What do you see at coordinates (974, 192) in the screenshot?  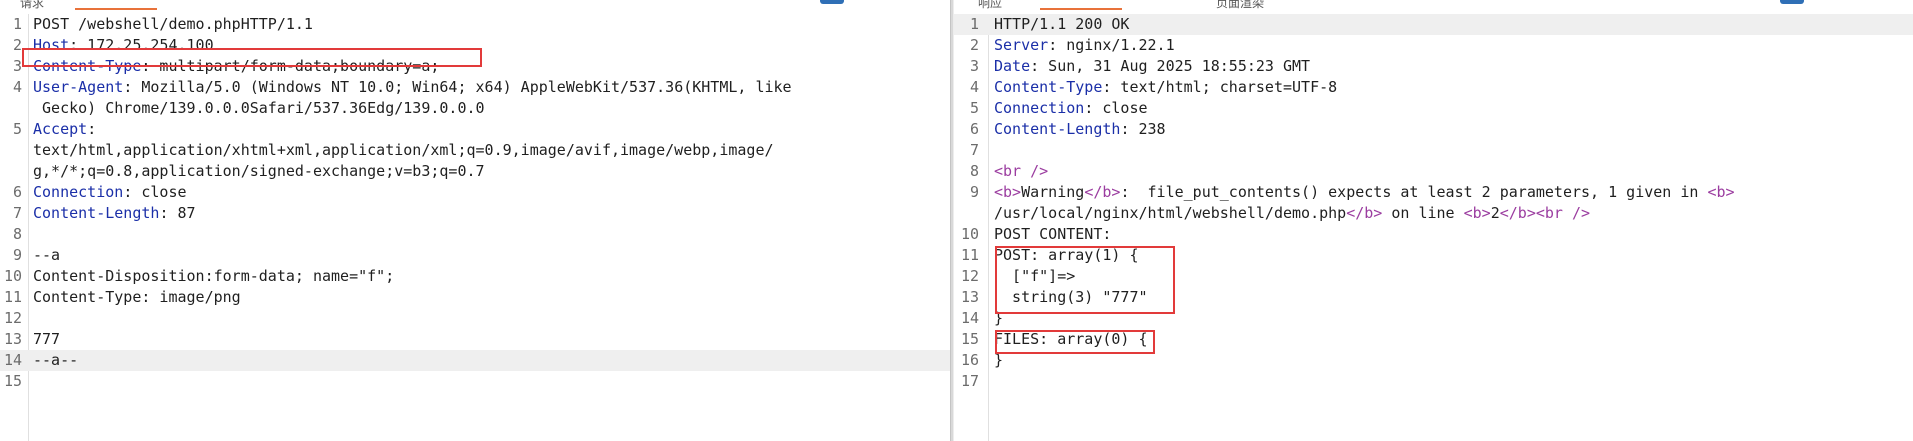 I see `line-number: 9` at bounding box center [974, 192].